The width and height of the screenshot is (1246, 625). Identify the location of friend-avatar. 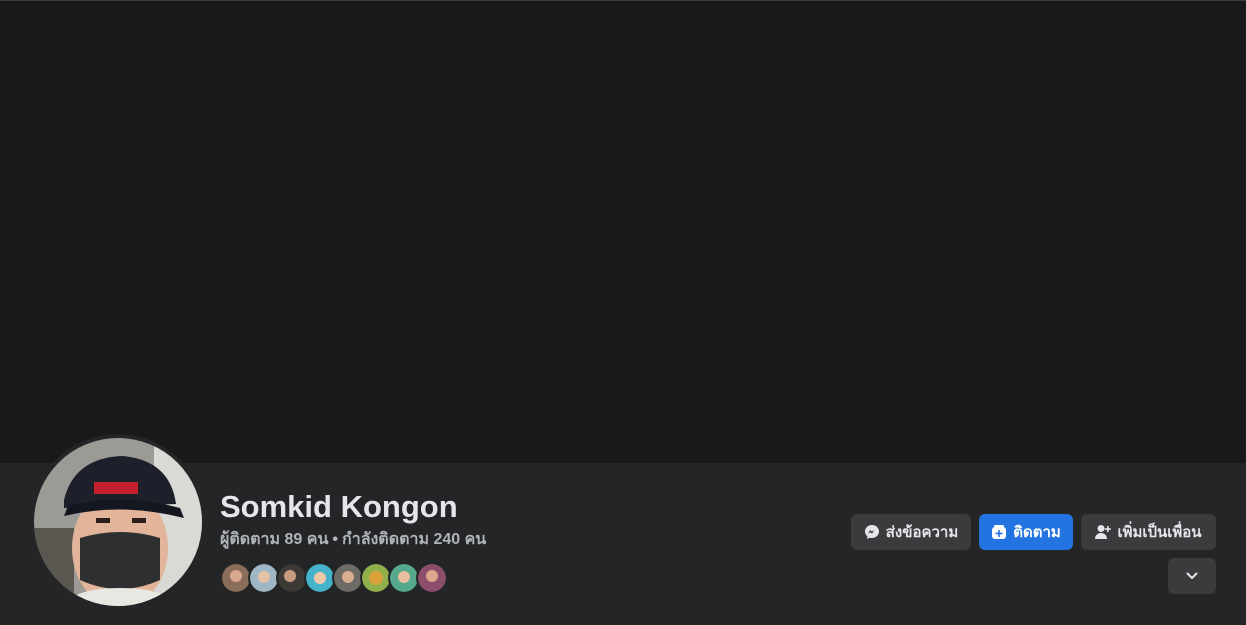
(432, 578).